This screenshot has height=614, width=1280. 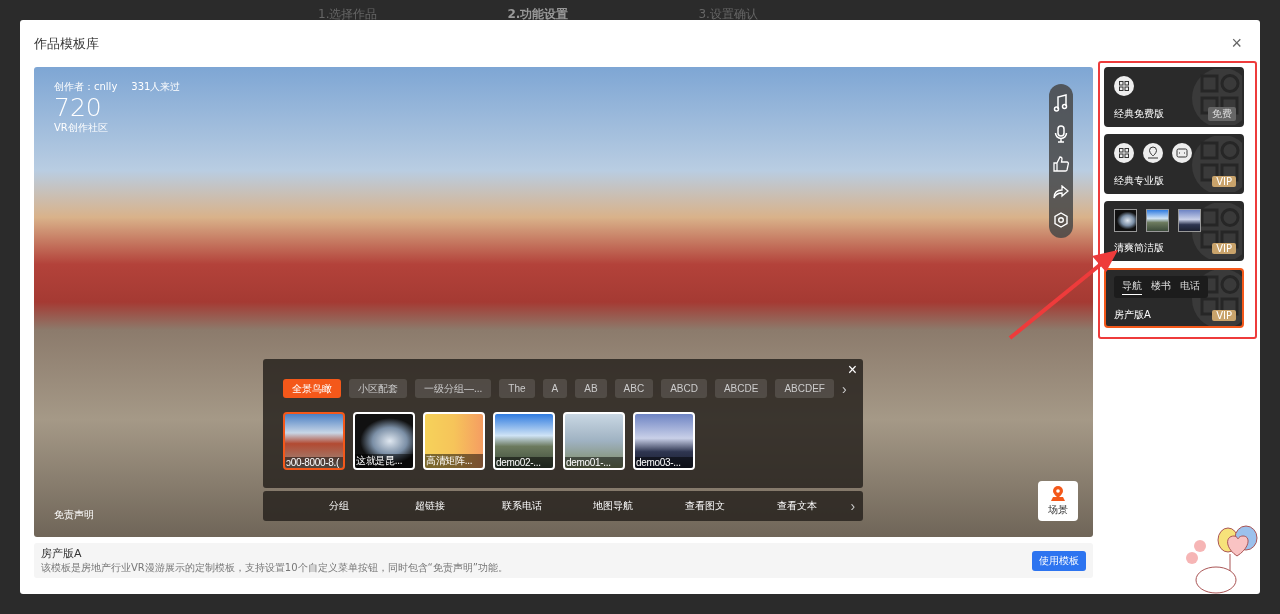 What do you see at coordinates (1132, 287) in the screenshot?
I see `menu-tab-label: 导航` at bounding box center [1132, 287].